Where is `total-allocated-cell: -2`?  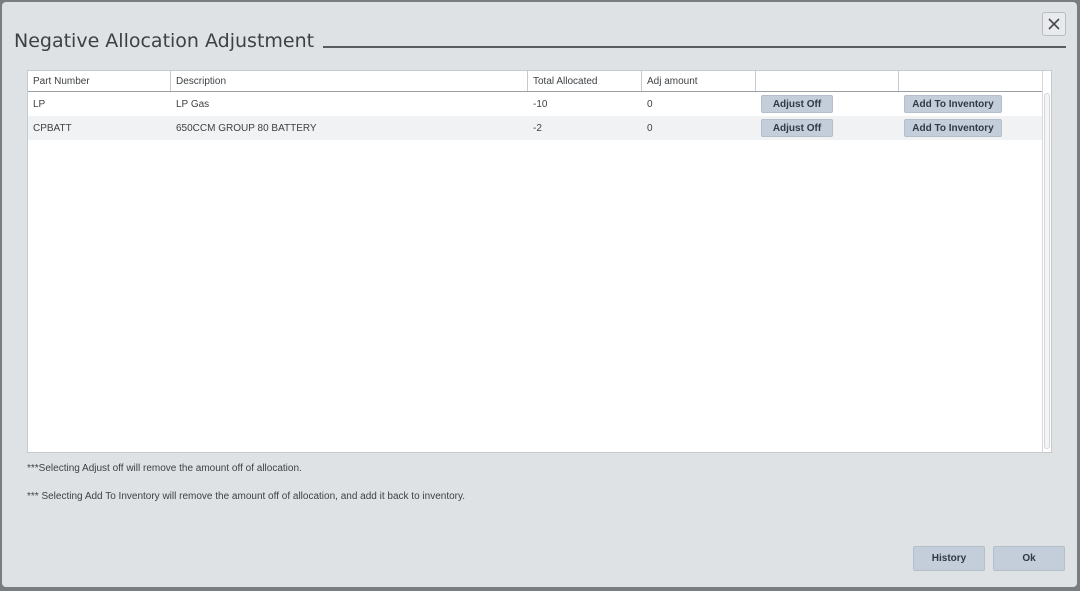
total-allocated-cell: -2 is located at coordinates (537, 128).